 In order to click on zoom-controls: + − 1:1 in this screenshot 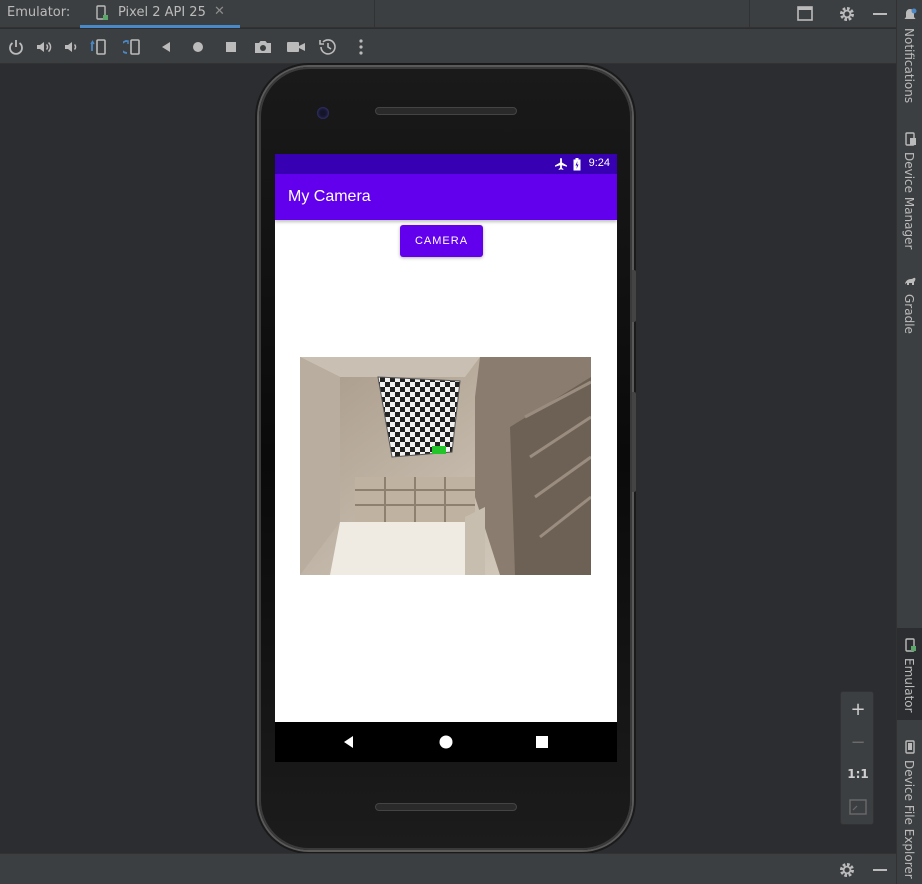, I will do `click(857, 758)`.